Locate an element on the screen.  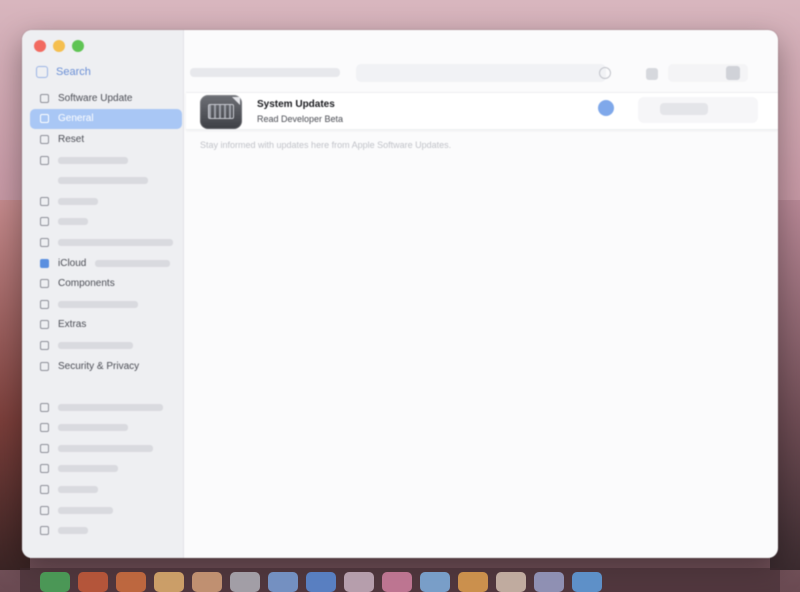
folder-icon is located at coordinates (44, 531).